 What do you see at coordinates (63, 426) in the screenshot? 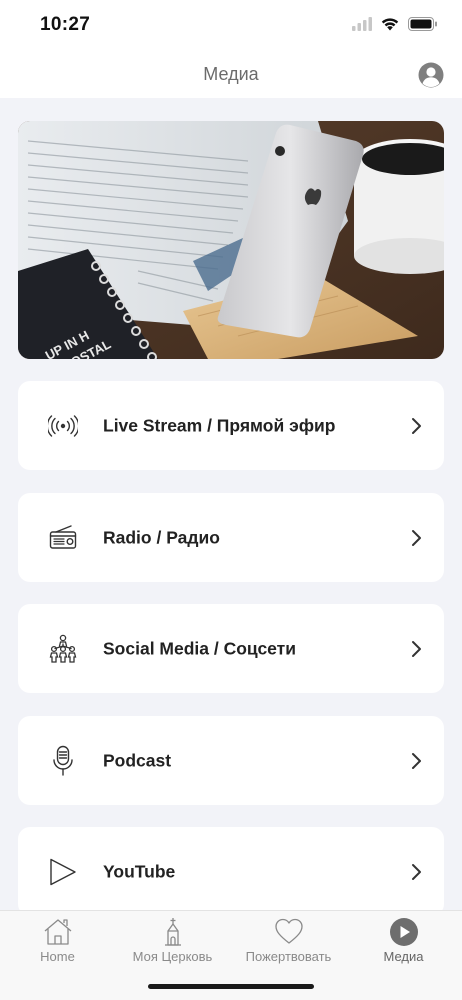
I see `broadcast-icon` at bounding box center [63, 426].